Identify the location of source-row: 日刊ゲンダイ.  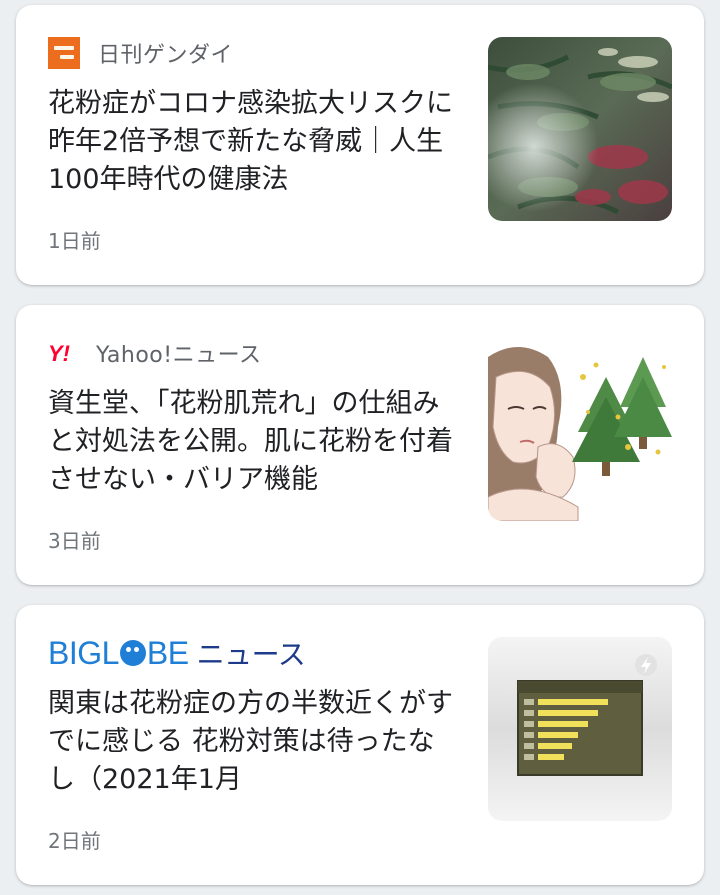
(140, 53).